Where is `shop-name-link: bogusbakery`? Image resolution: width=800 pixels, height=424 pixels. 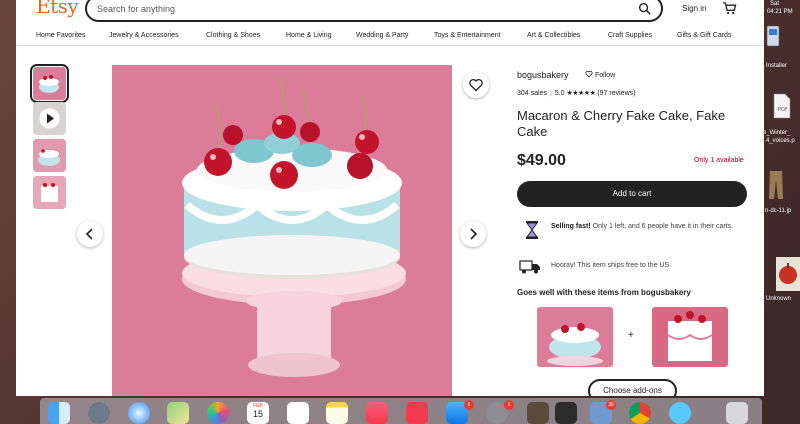
shop-name-link: bogusbakery is located at coordinates (543, 75).